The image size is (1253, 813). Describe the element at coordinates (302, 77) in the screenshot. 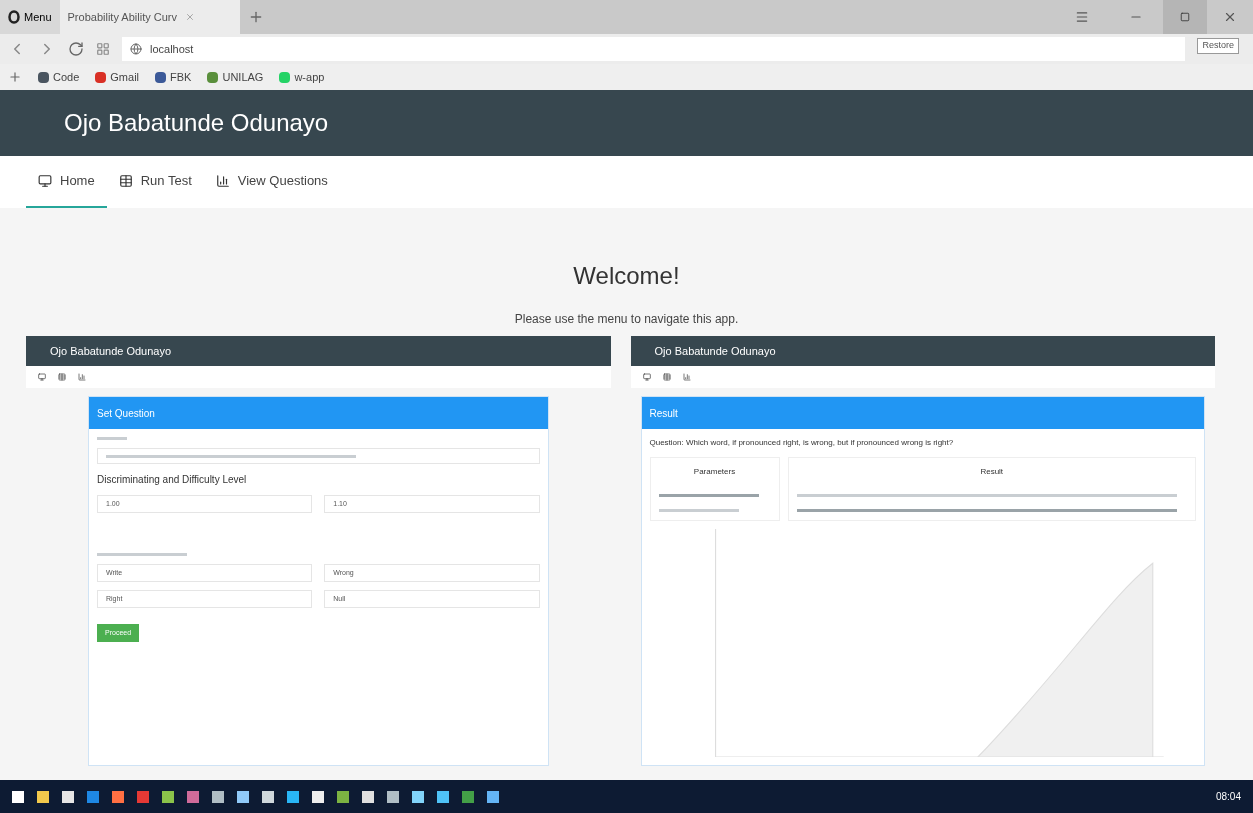

I see `bookmark: w-app` at that location.